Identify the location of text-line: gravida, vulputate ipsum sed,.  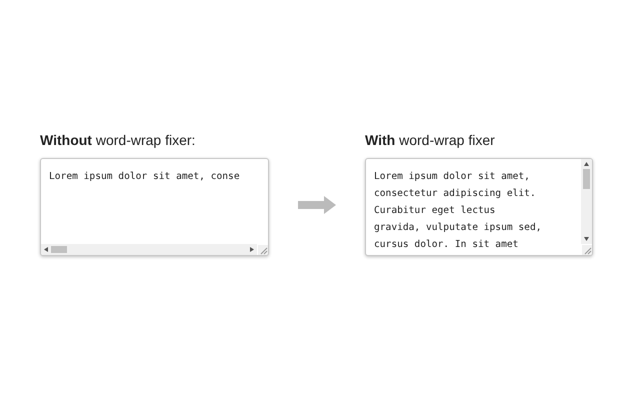
(458, 228).